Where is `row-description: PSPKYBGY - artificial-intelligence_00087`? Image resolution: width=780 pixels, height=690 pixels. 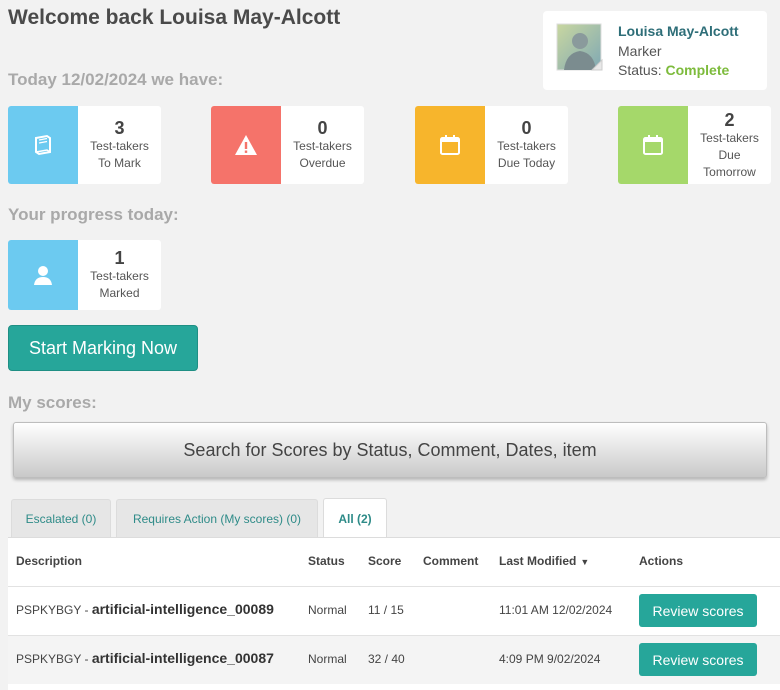 row-description: PSPKYBGY - artificial-intelligence_00087 is located at coordinates (145, 658).